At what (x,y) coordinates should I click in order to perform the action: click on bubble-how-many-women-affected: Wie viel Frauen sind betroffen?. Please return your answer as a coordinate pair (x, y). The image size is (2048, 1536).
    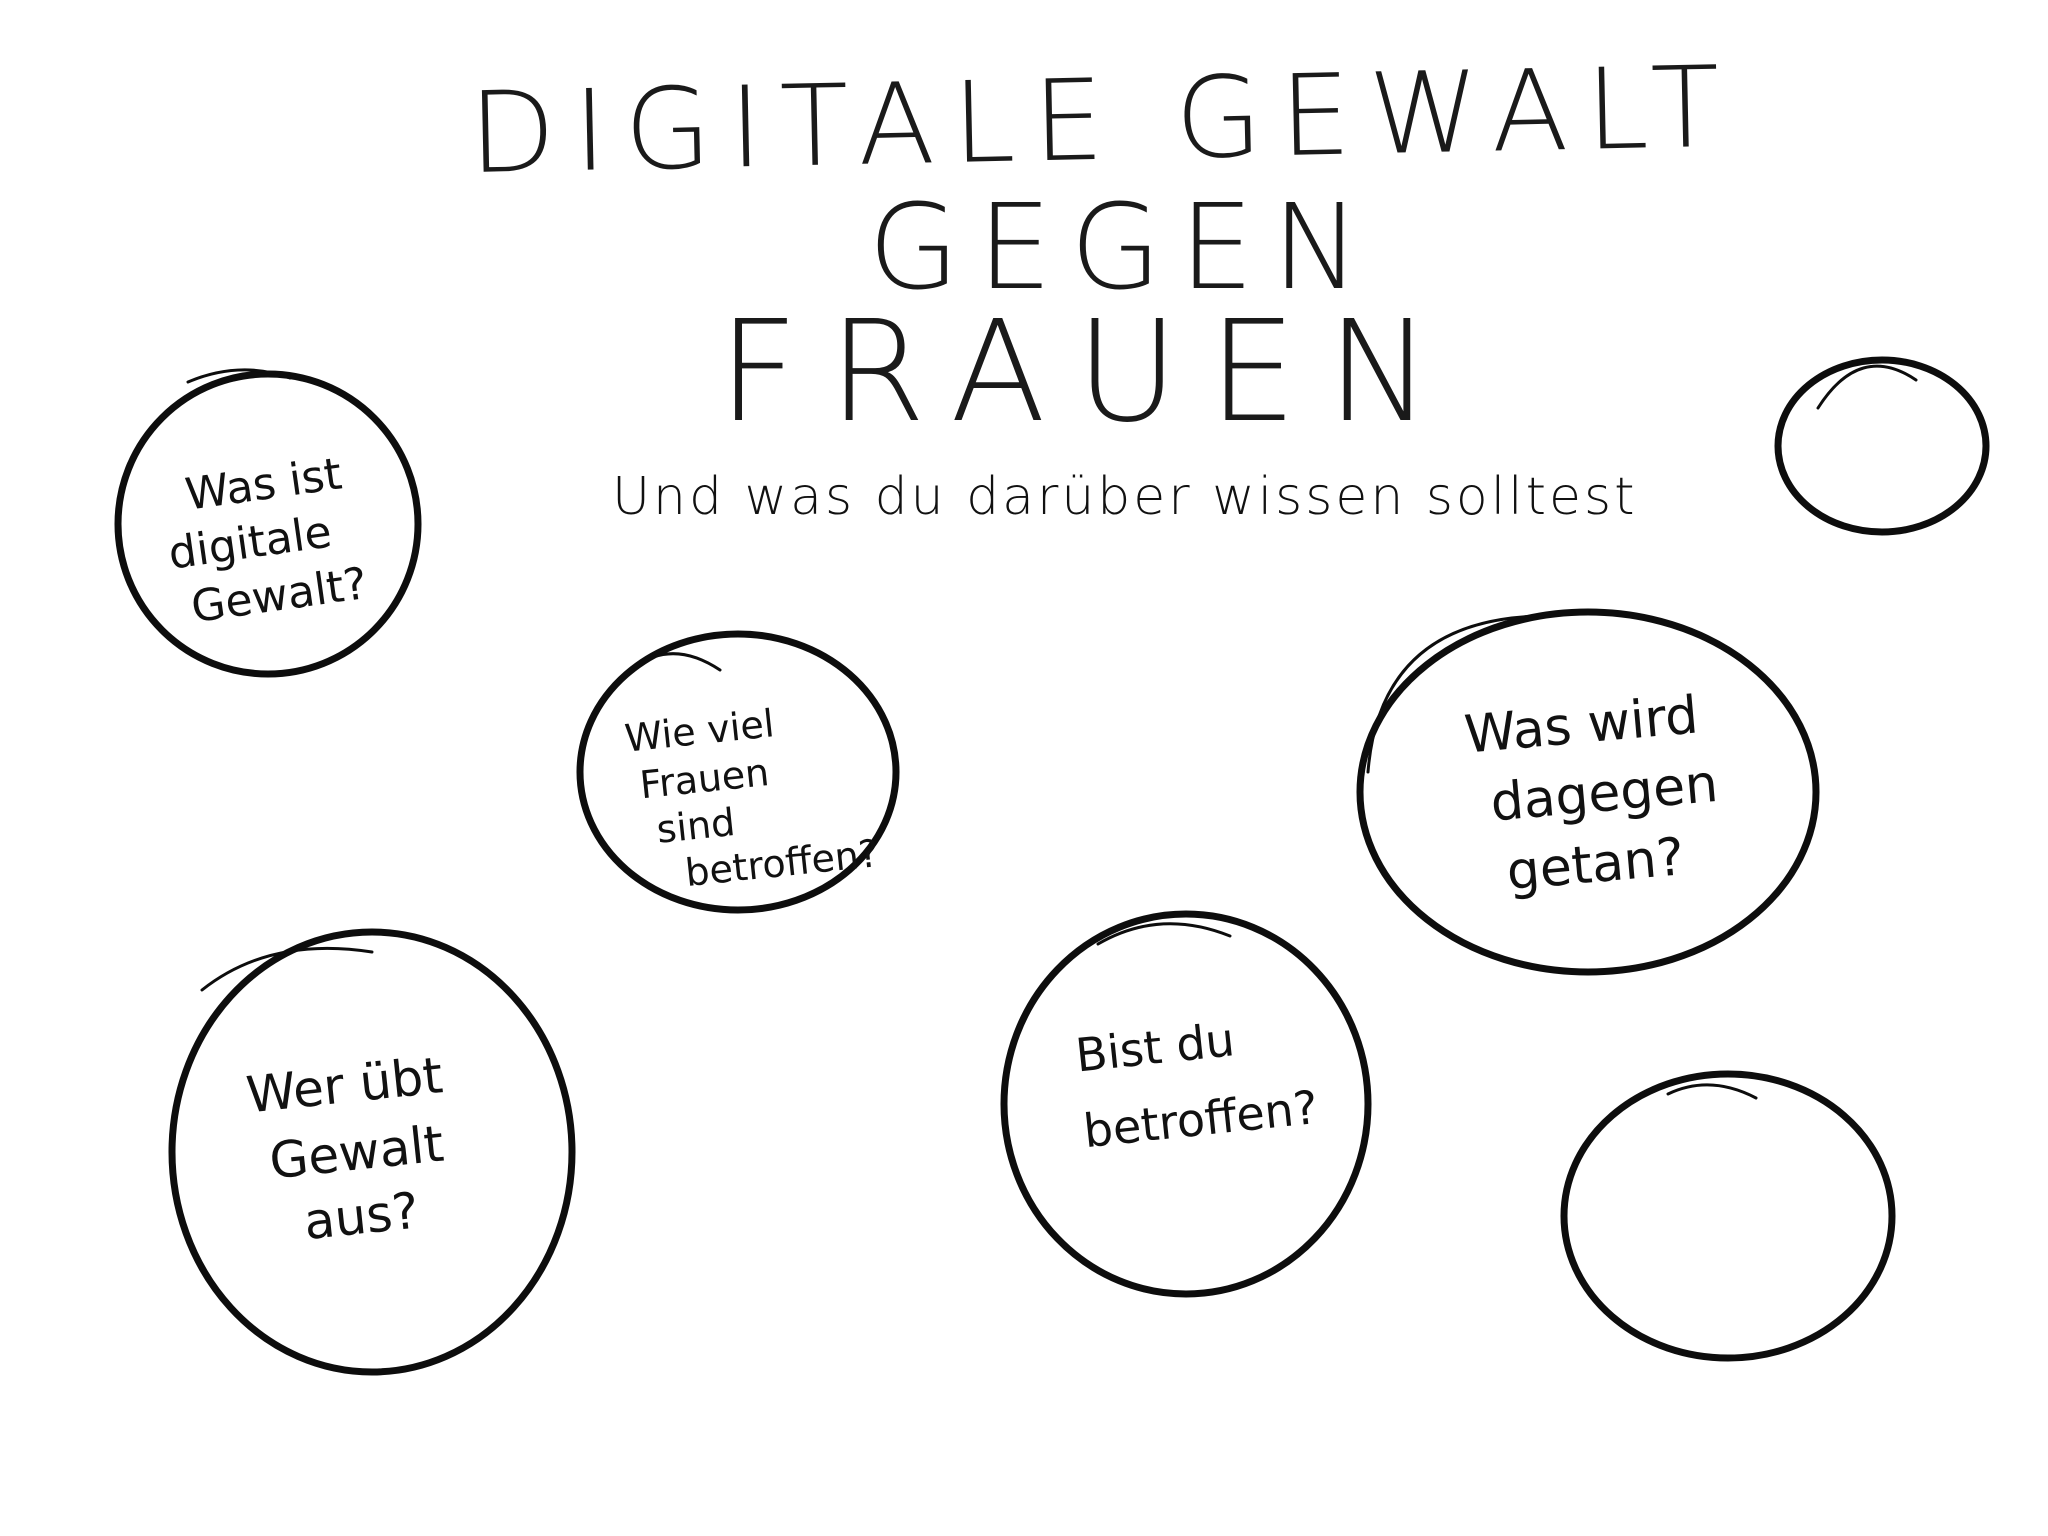
    Looking at the image, I should click on (738, 772).